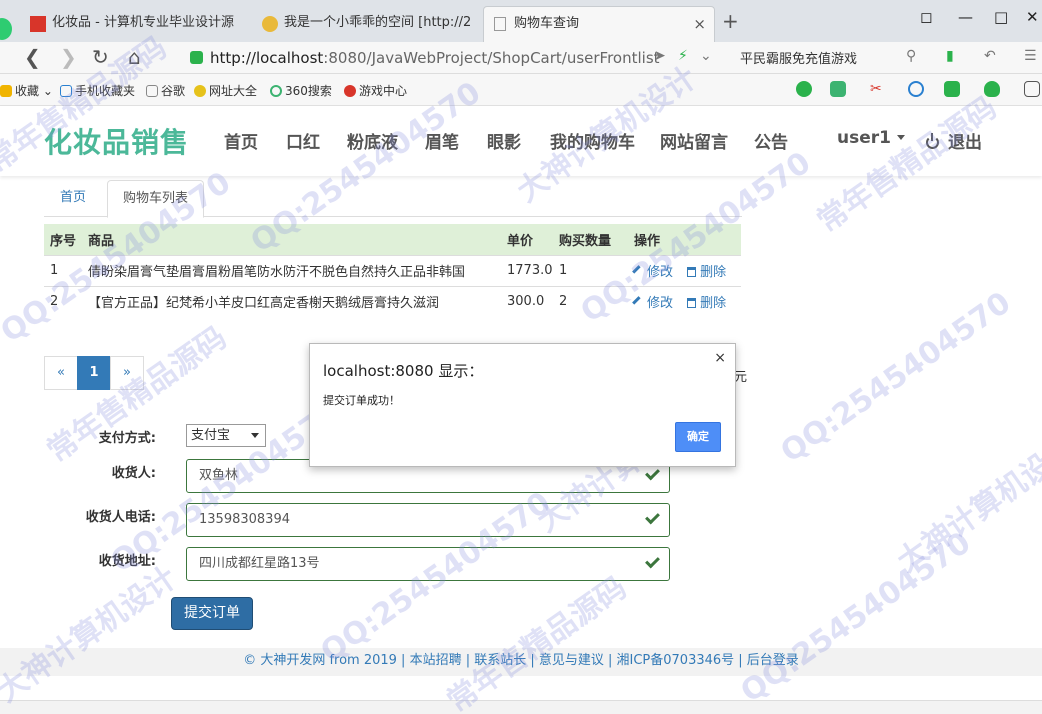 This screenshot has height=714, width=1042. Describe the element at coordinates (375, 90) in the screenshot. I see `bookmark-games: 游戏中心` at that location.